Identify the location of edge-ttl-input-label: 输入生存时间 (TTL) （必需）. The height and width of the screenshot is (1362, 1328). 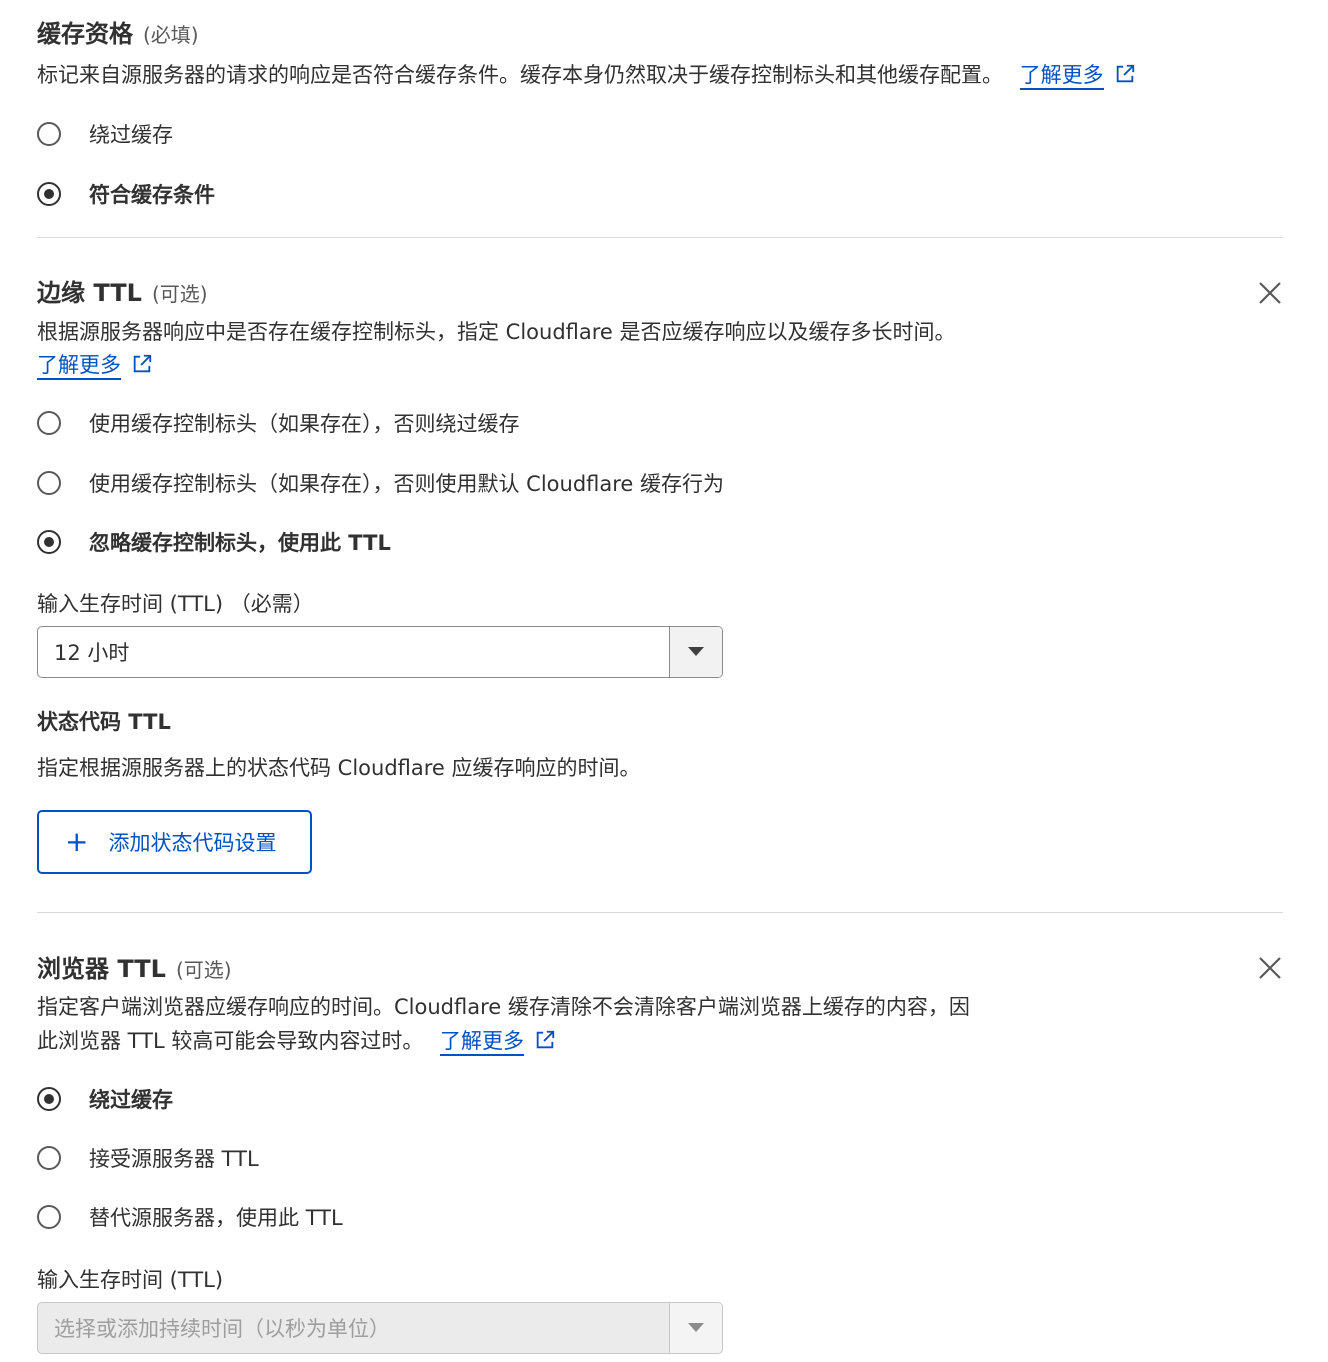
(175, 604).